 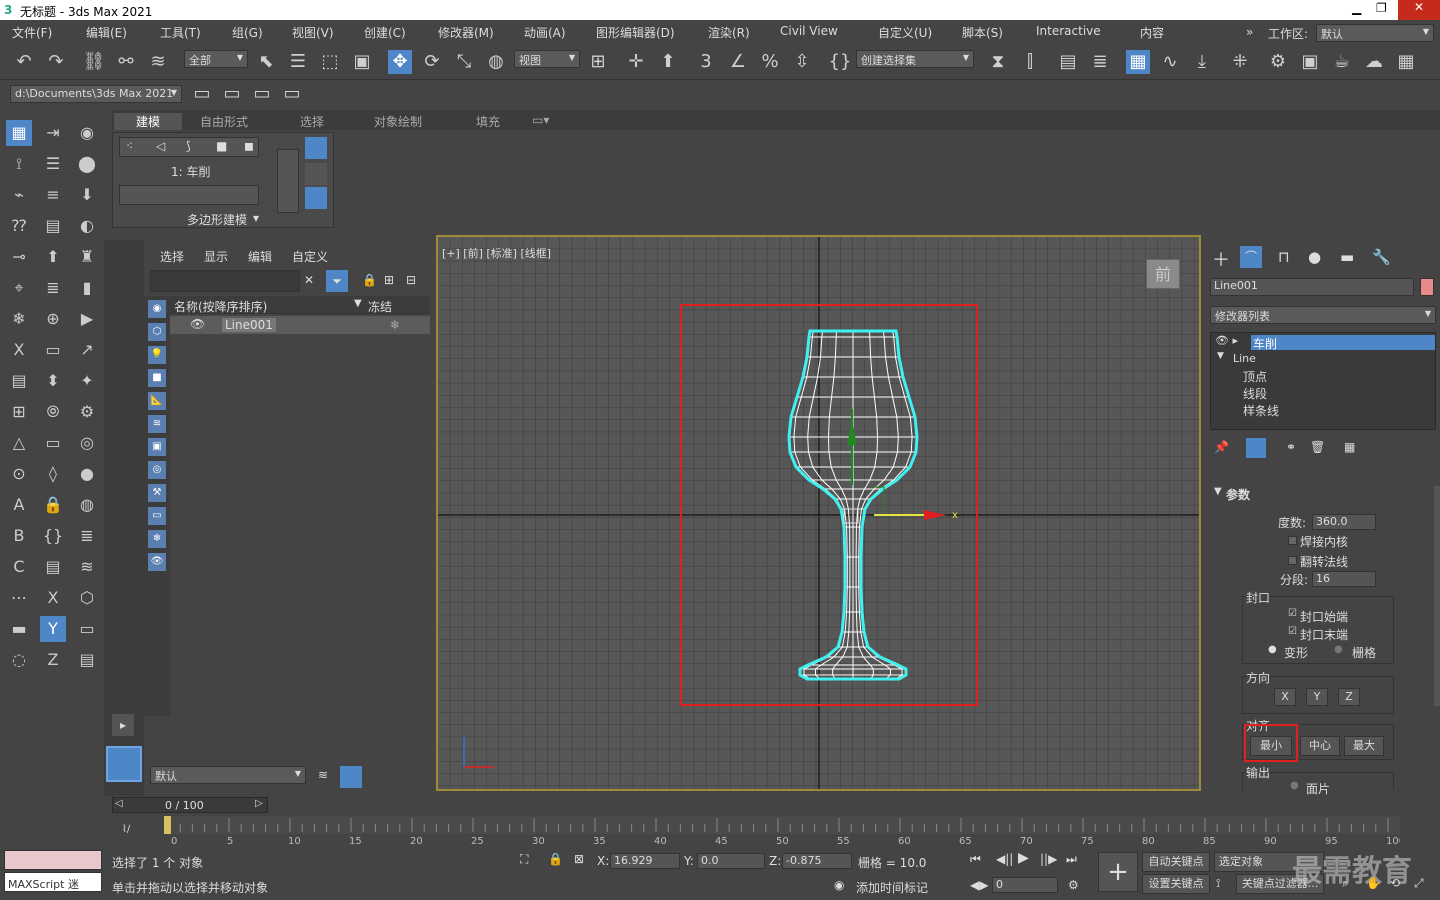 I want to click on menu-item-12: 脚本(S), so click(x=982, y=32).